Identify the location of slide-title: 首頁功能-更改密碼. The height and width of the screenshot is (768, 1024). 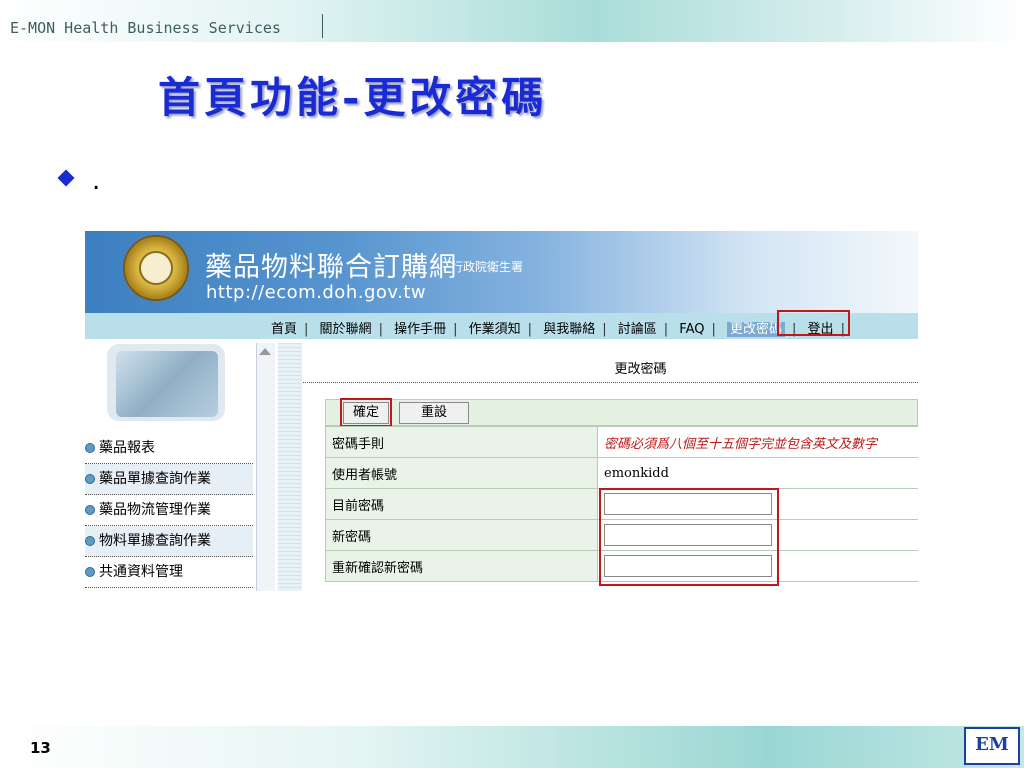
(353, 97).